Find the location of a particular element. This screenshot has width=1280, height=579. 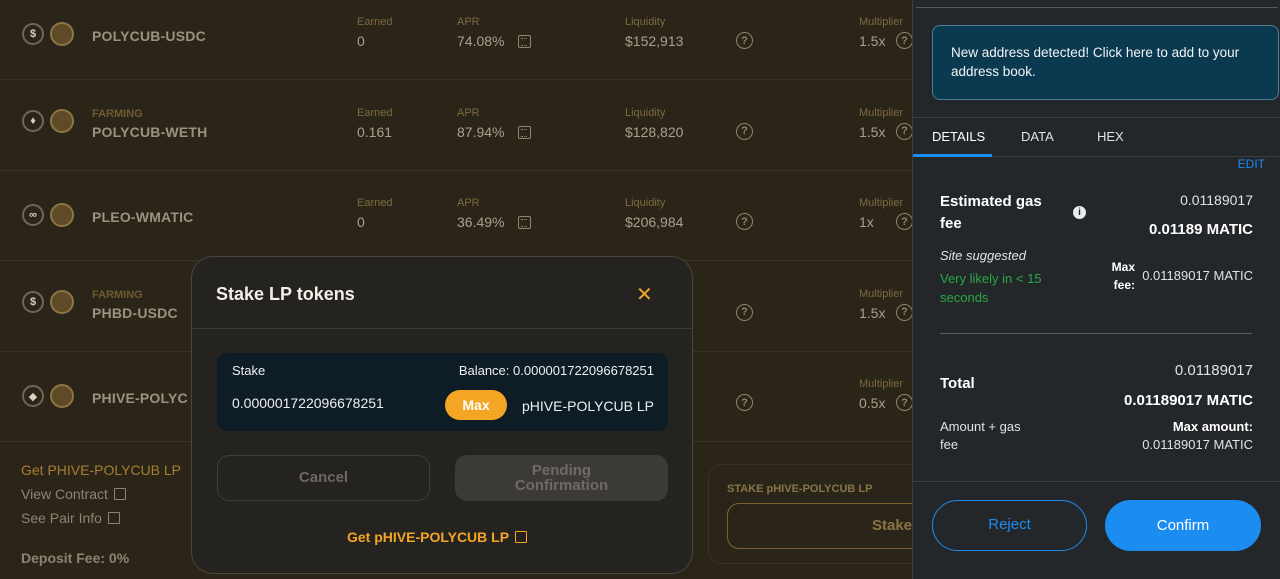

reject-button: Reject is located at coordinates (1009, 525).